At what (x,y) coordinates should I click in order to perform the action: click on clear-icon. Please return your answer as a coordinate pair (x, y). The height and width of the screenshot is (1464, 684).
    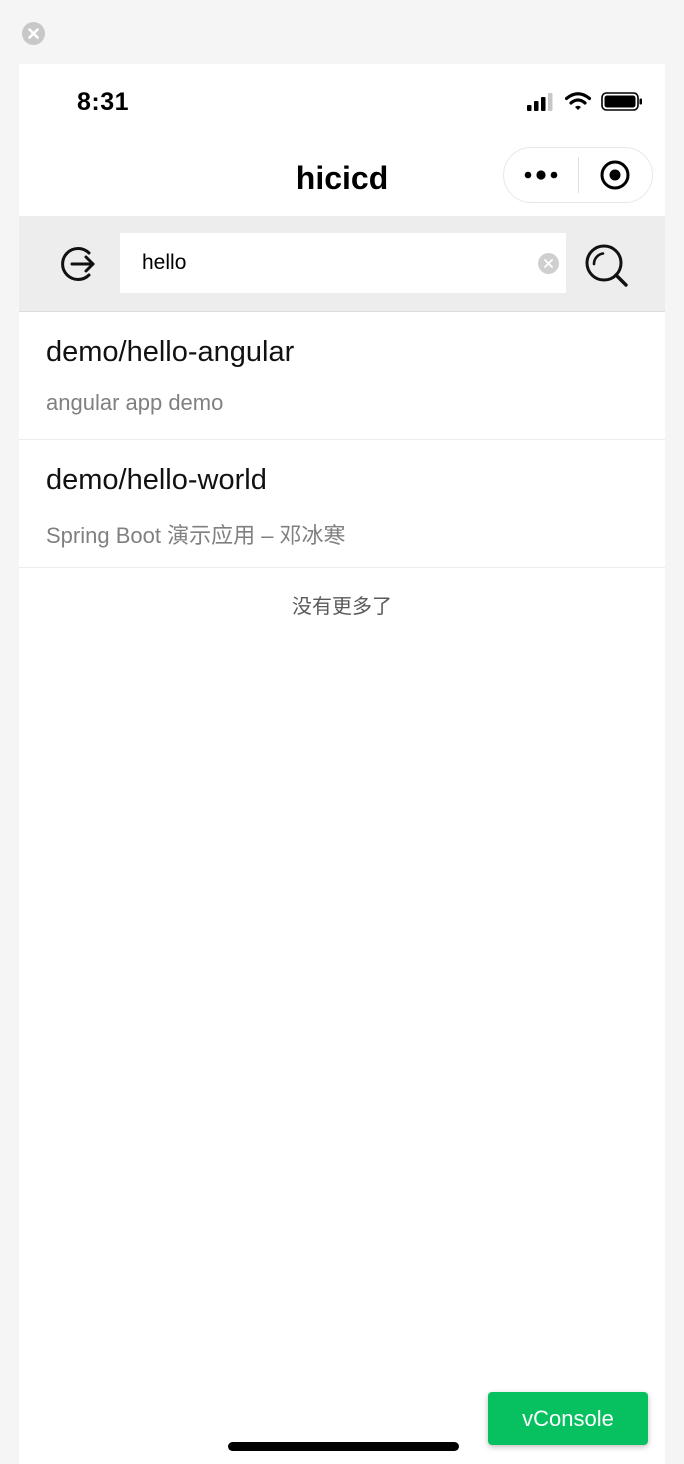
    Looking at the image, I should click on (548, 263).